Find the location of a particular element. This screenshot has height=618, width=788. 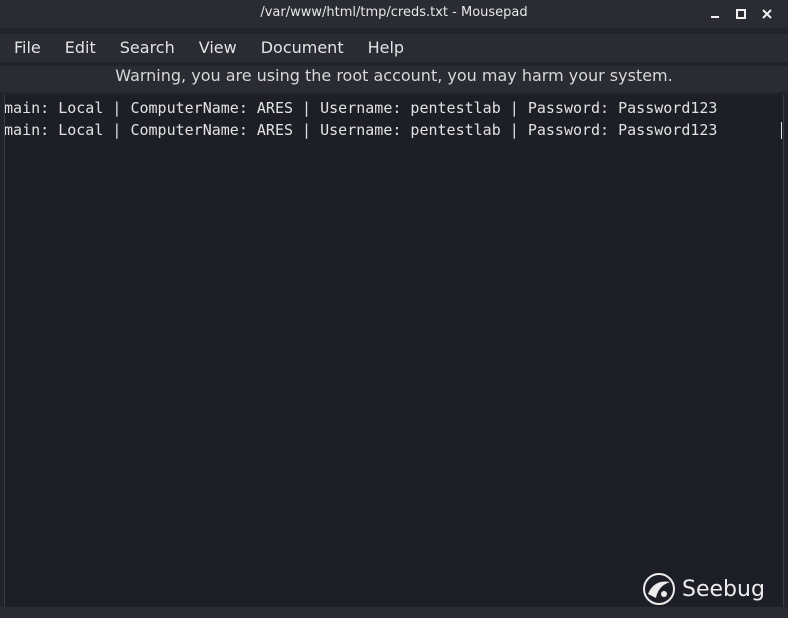

menu-help: Help is located at coordinates (386, 48).